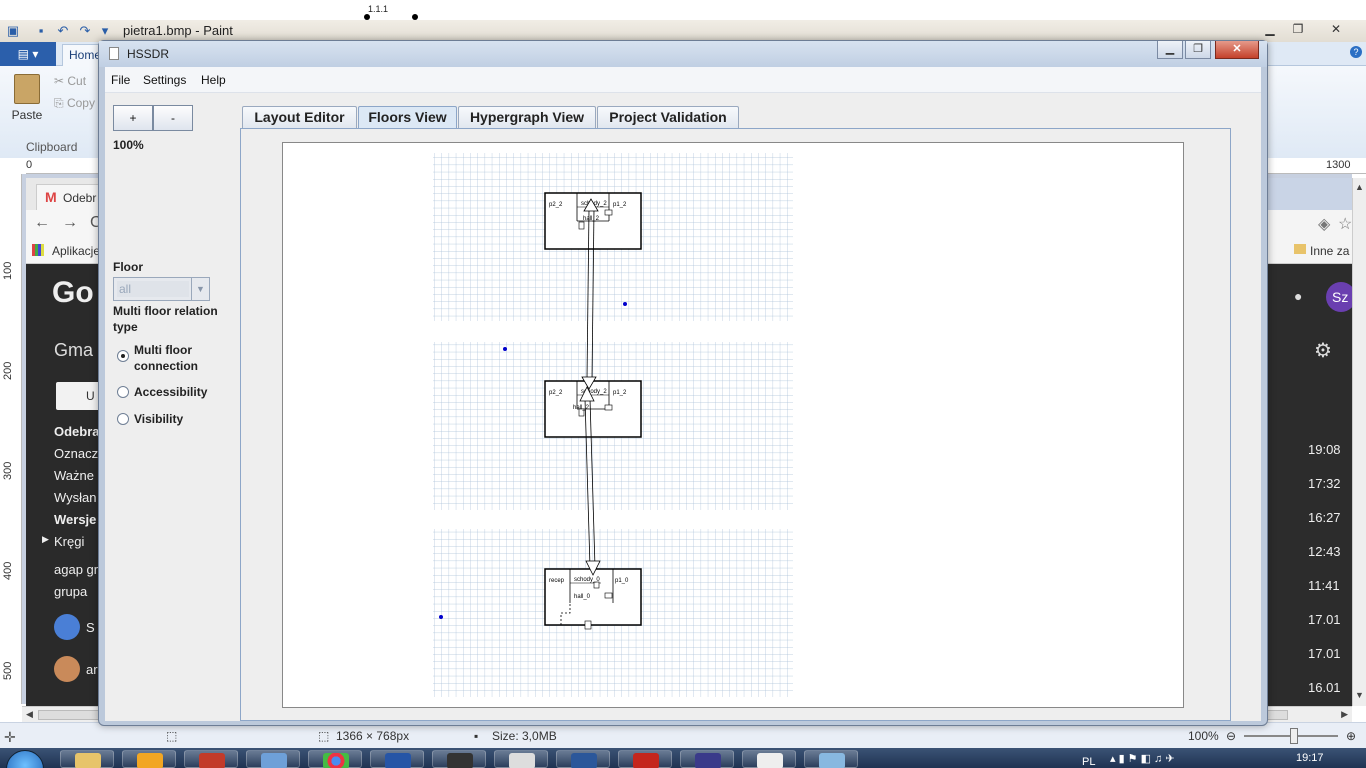  What do you see at coordinates (133, 118) in the screenshot?
I see `zoom-in-button: +` at bounding box center [133, 118].